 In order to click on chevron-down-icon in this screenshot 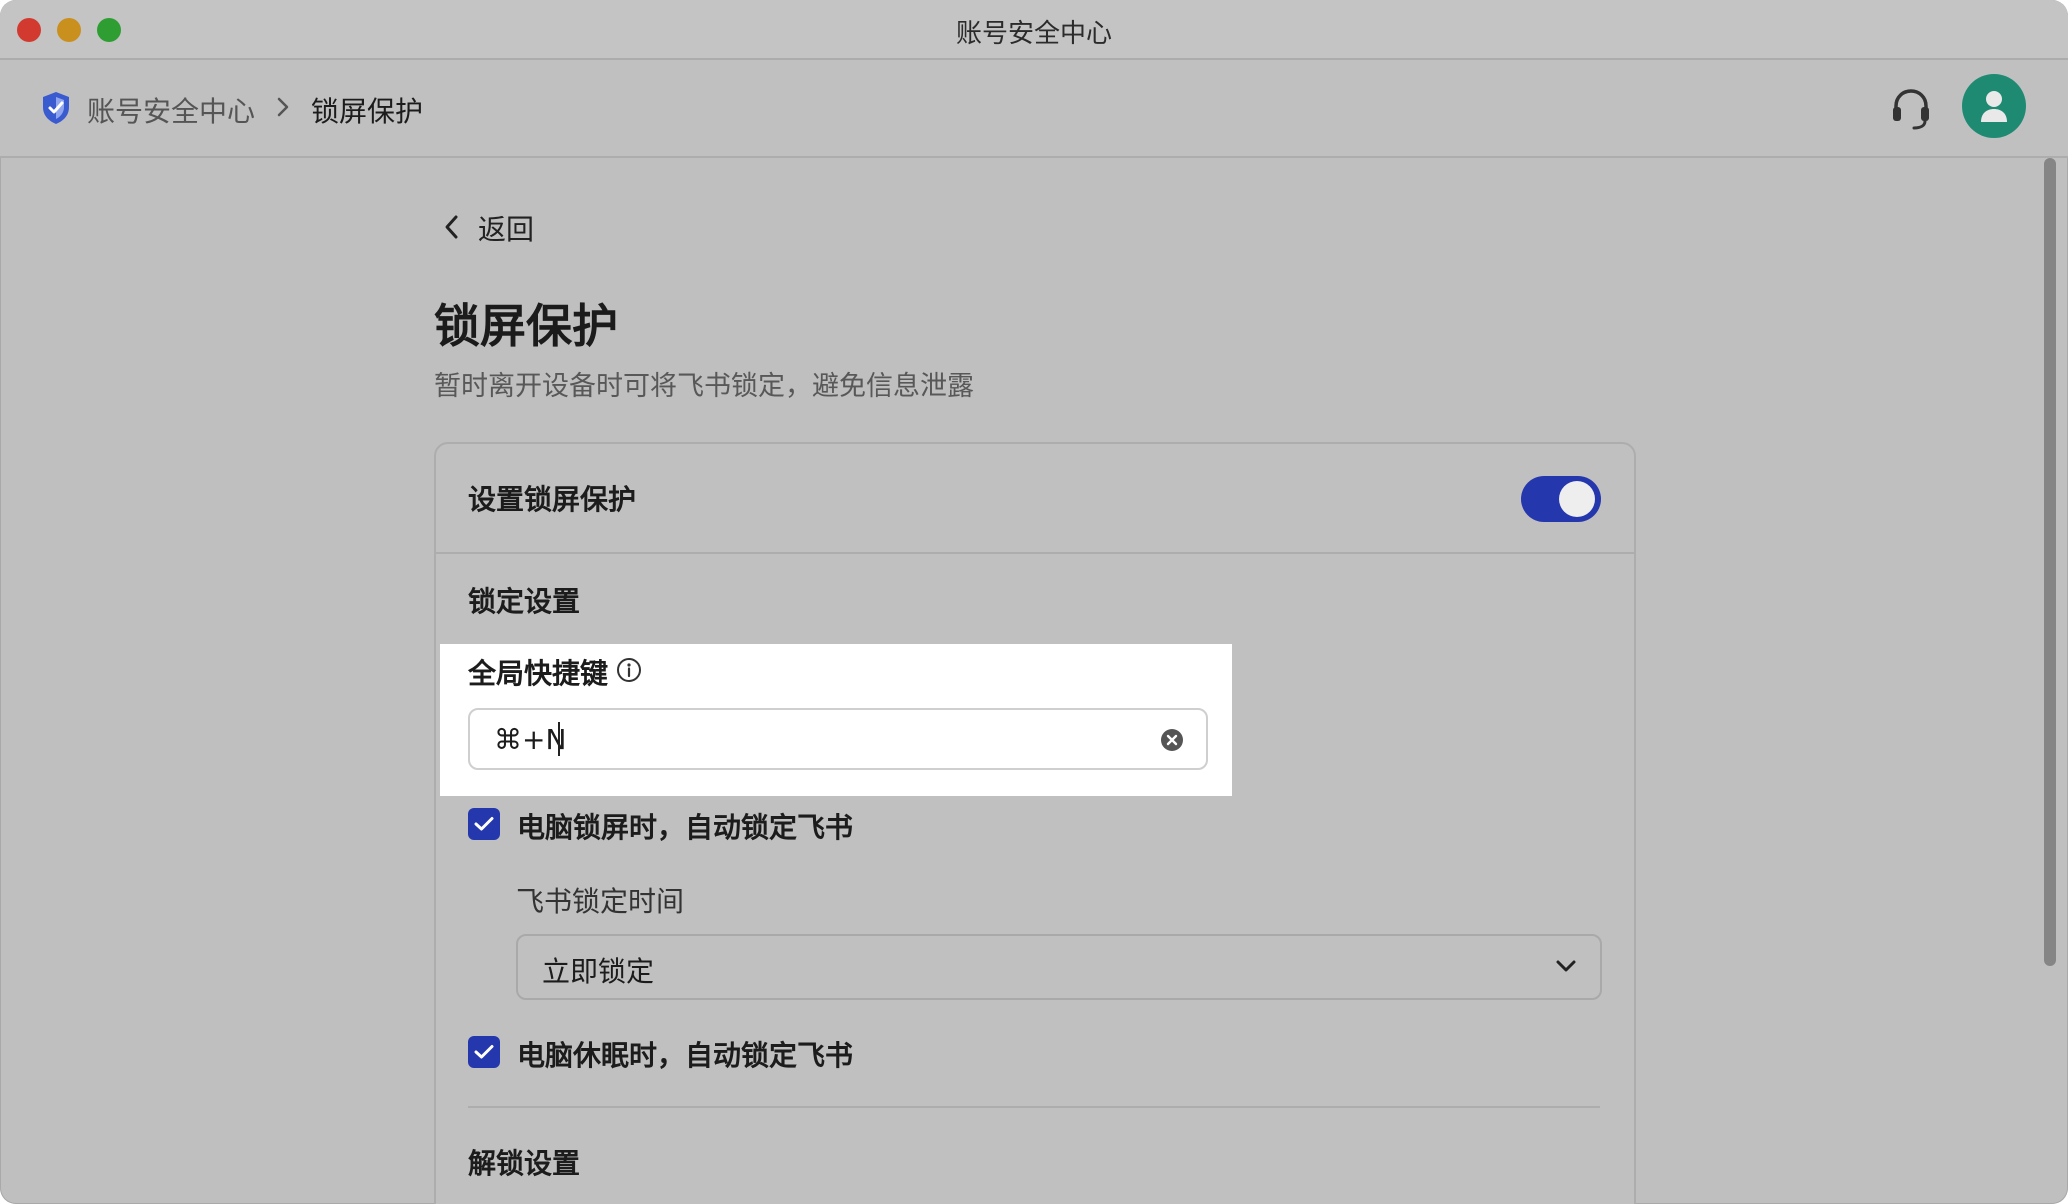, I will do `click(1566, 966)`.